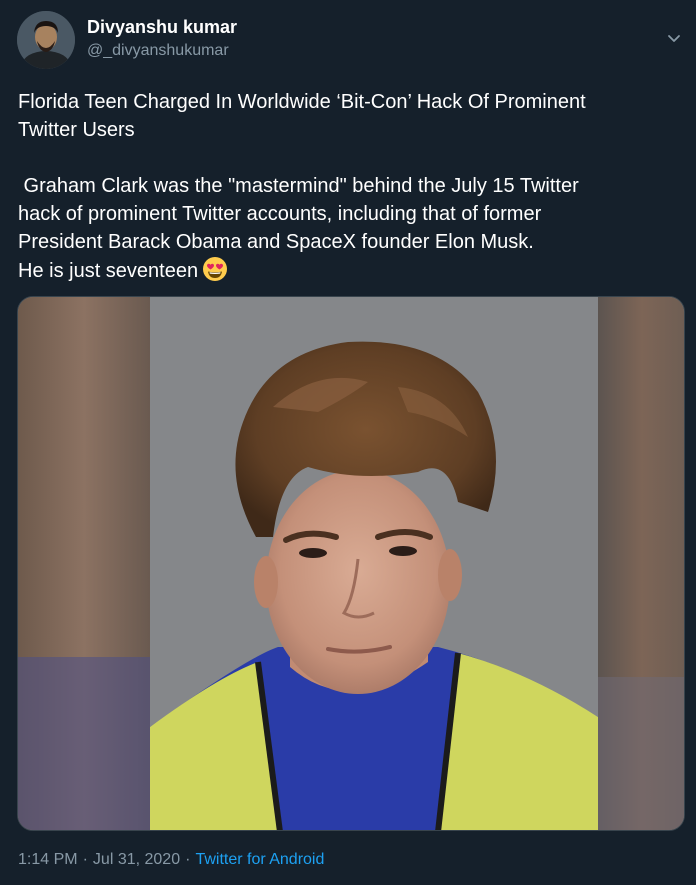 The image size is (696, 885). Describe the element at coordinates (136, 859) in the screenshot. I see `tweet-date: Jul 31, 2020` at that location.